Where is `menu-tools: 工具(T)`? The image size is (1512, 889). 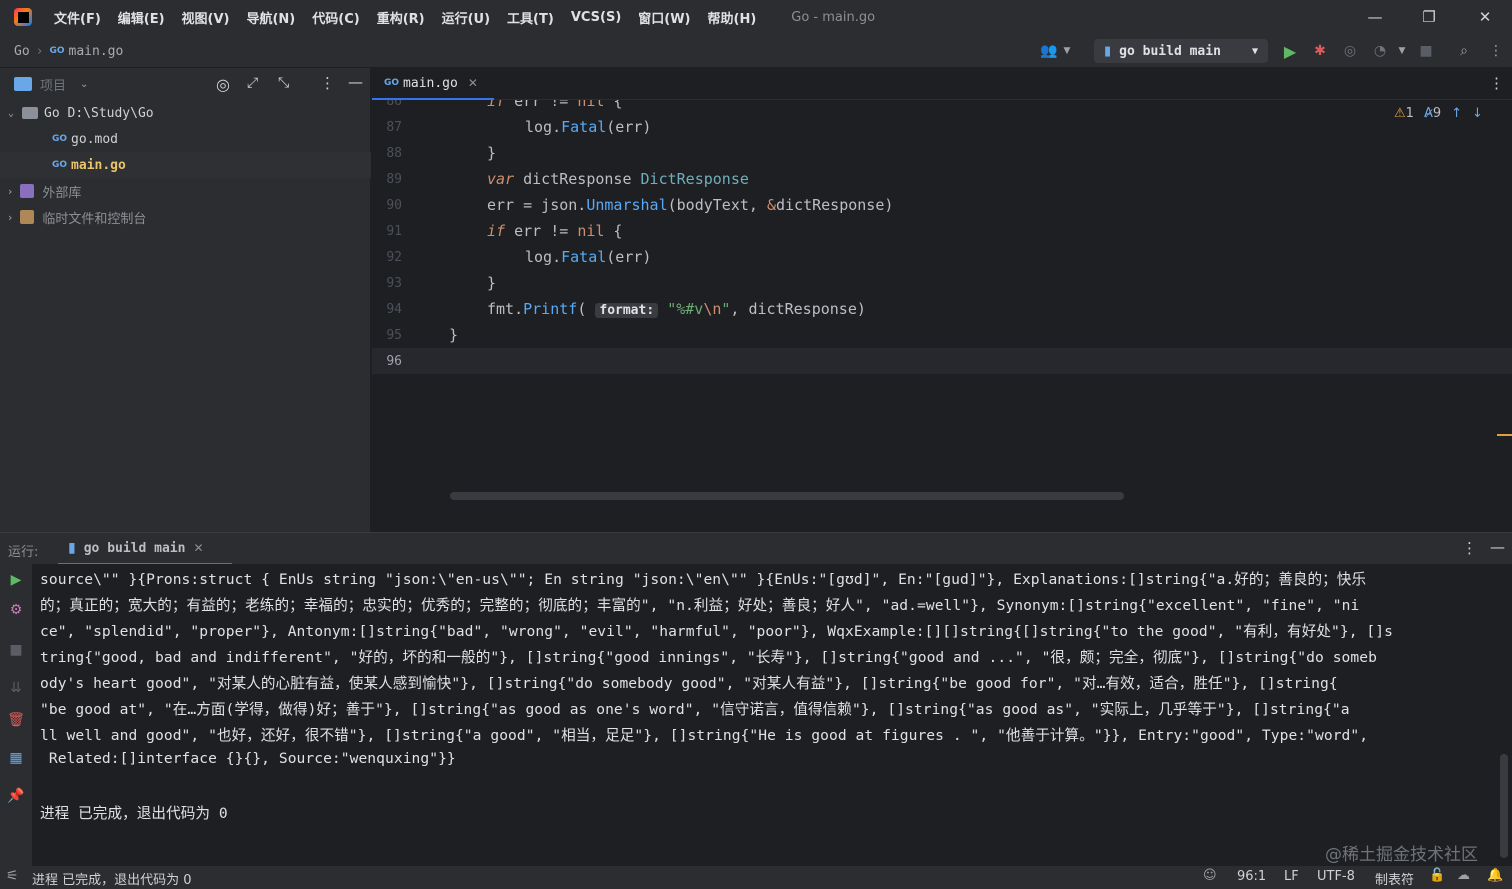
menu-tools: 工具(T) is located at coordinates (530, 17).